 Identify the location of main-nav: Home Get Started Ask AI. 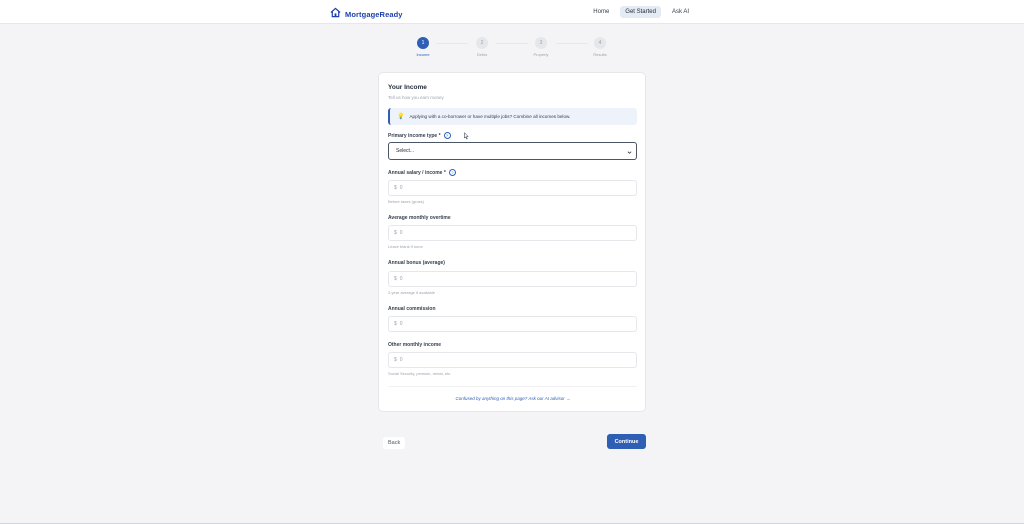
(641, 12).